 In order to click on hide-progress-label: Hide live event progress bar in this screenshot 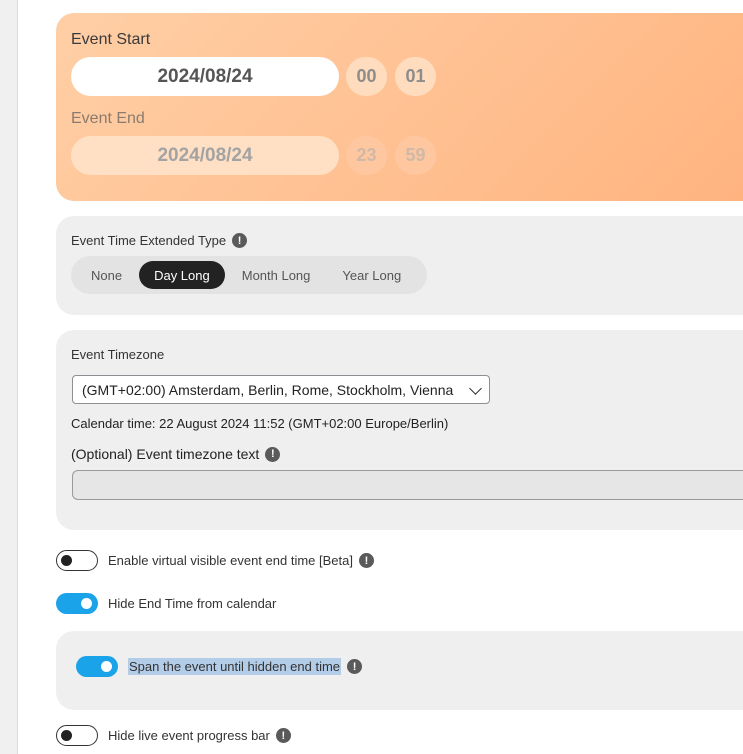, I will do `click(189, 735)`.